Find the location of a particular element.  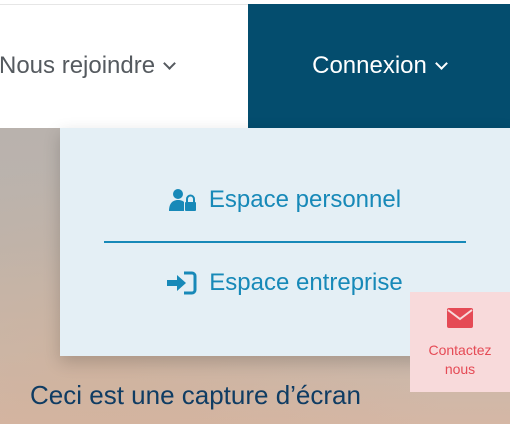

user-lock-icon is located at coordinates (182, 200).